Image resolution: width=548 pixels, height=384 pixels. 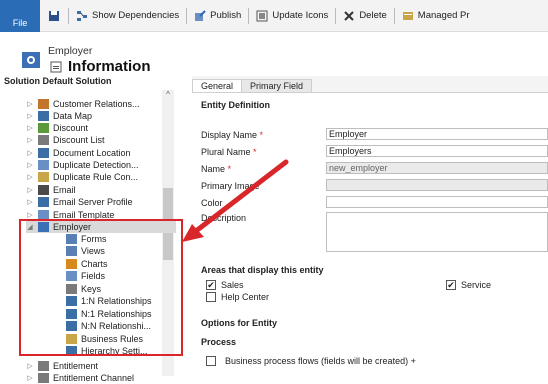 I want to click on nav-item-label: Entitlement, so click(x=76, y=366).